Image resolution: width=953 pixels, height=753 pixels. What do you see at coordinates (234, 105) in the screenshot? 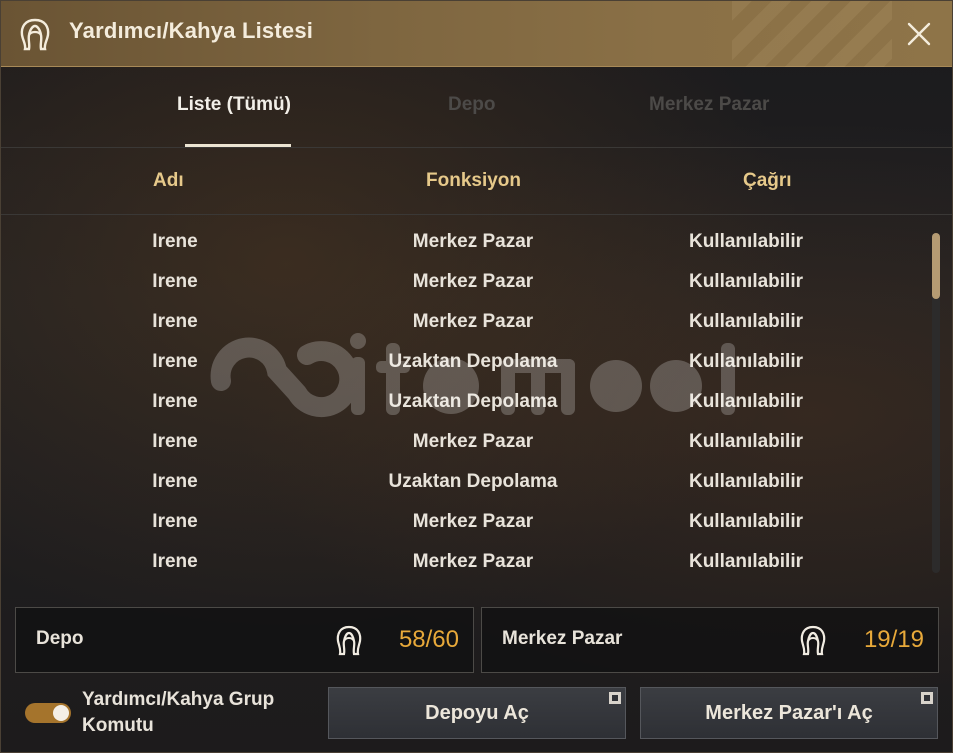
I see `tab-list-all: Liste (Tümü)` at bounding box center [234, 105].